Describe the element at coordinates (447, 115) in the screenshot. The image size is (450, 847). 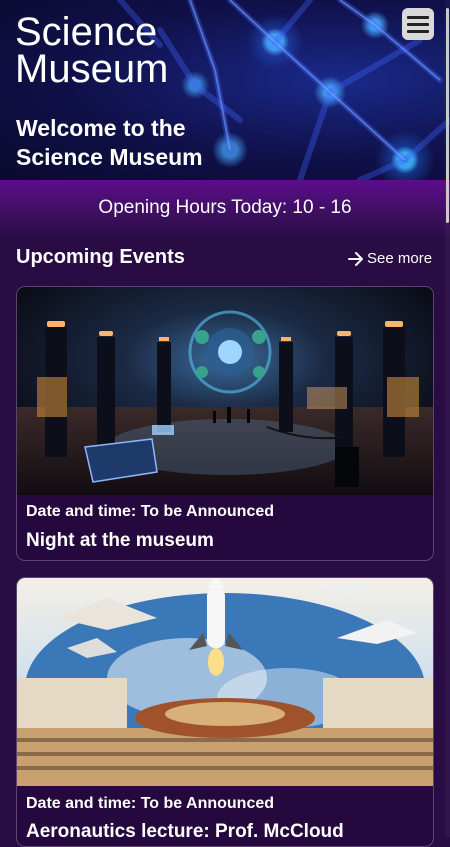
I see `scrollbar-thumb` at that location.